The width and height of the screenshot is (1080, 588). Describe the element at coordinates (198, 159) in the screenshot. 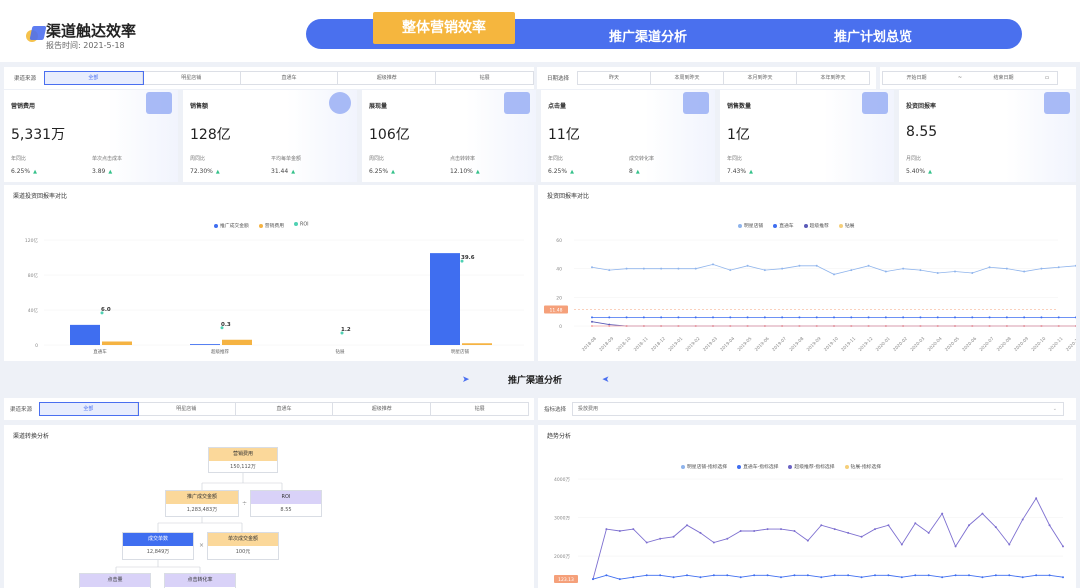

I see `kpi-label: 周同比` at that location.